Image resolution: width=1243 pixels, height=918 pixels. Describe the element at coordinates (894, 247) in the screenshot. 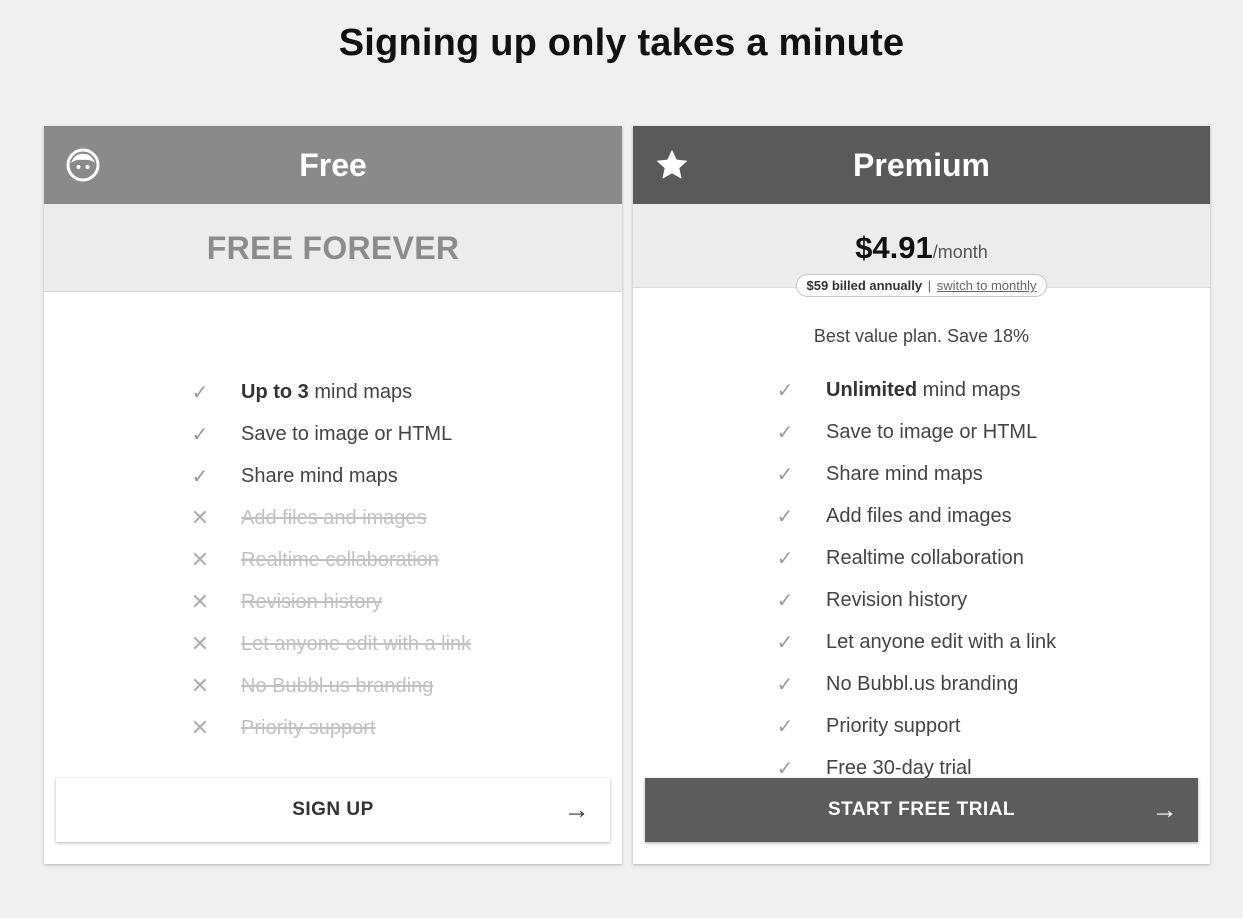

I see `price-amount: $4.91` at that location.